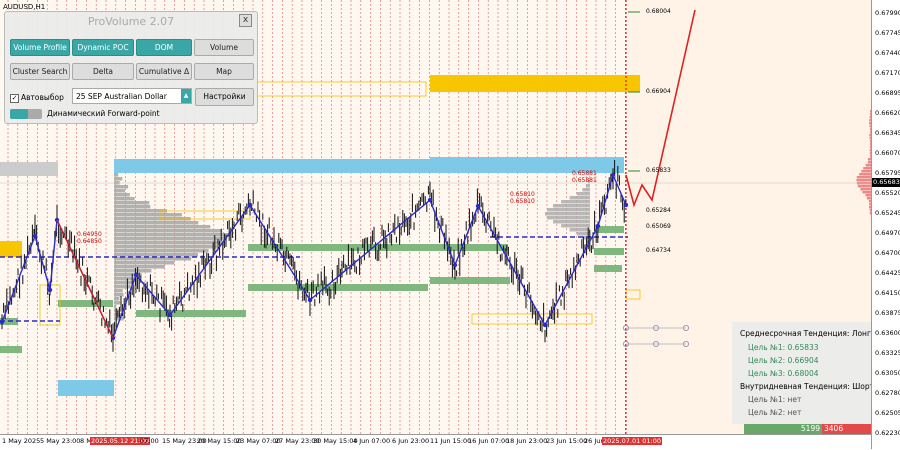  What do you see at coordinates (887, 433) in the screenshot?
I see `price-tick: 0.62230` at bounding box center [887, 433].